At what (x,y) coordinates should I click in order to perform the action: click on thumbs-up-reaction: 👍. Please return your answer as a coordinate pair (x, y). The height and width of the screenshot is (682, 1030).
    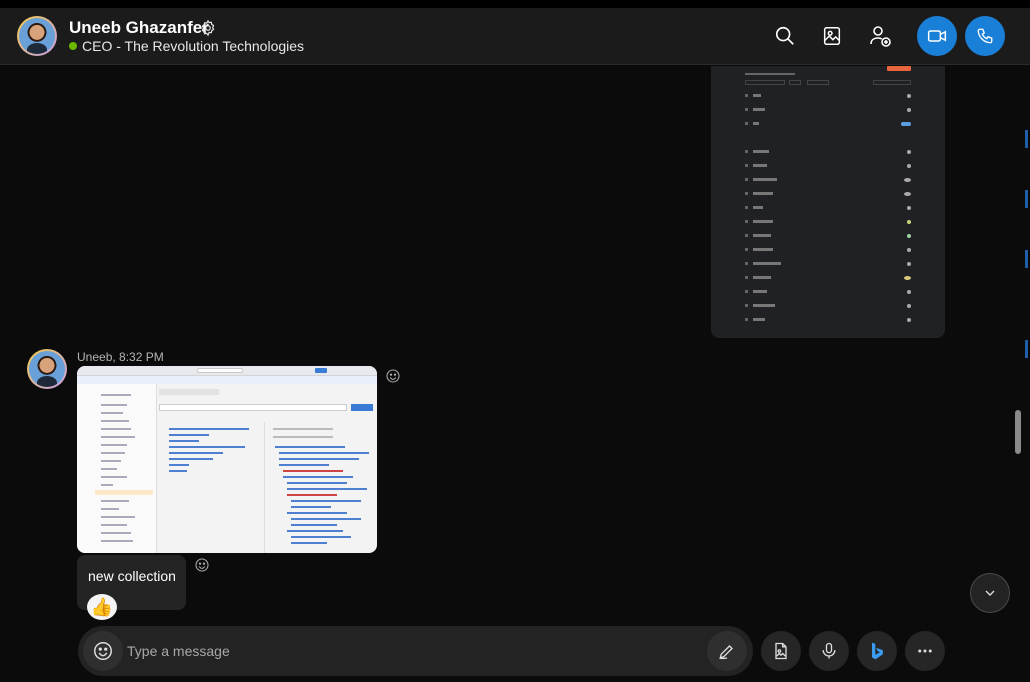
    Looking at the image, I should click on (102, 607).